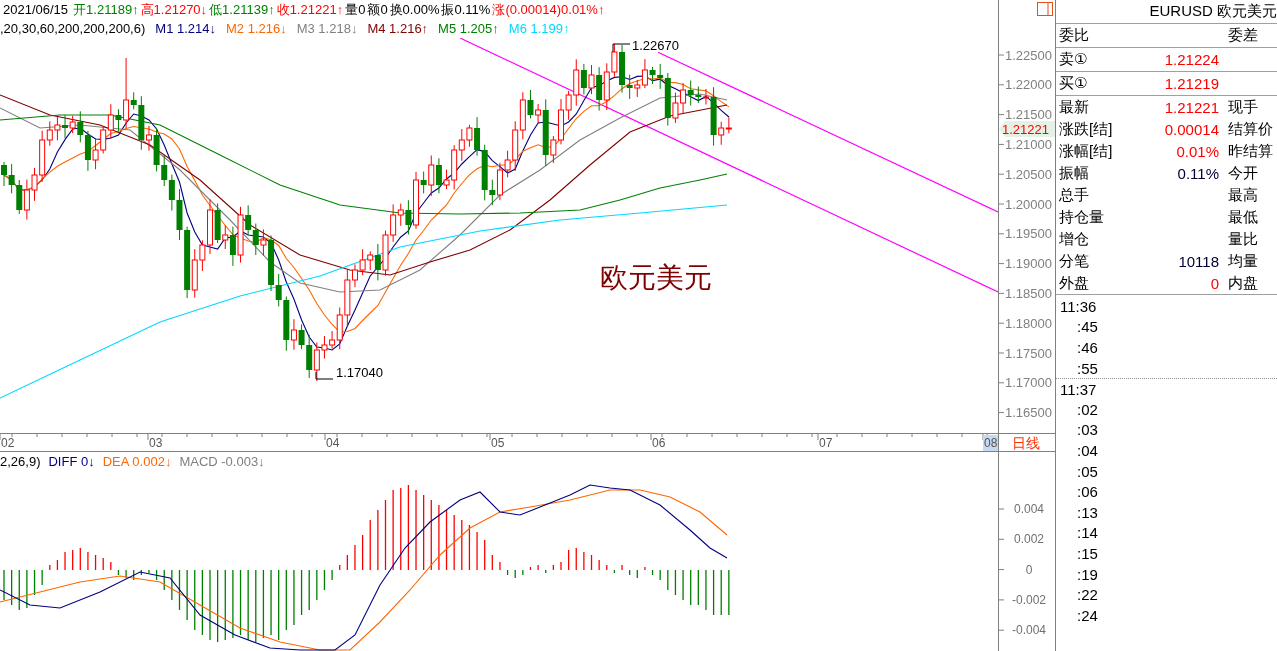  I want to click on instrument-title: EURUSD 欧元美元, so click(1213, 11).